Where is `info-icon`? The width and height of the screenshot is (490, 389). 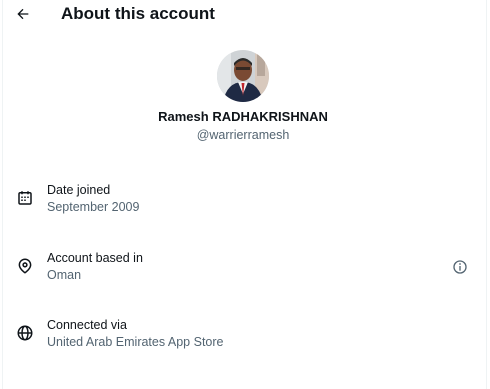 info-icon is located at coordinates (460, 267).